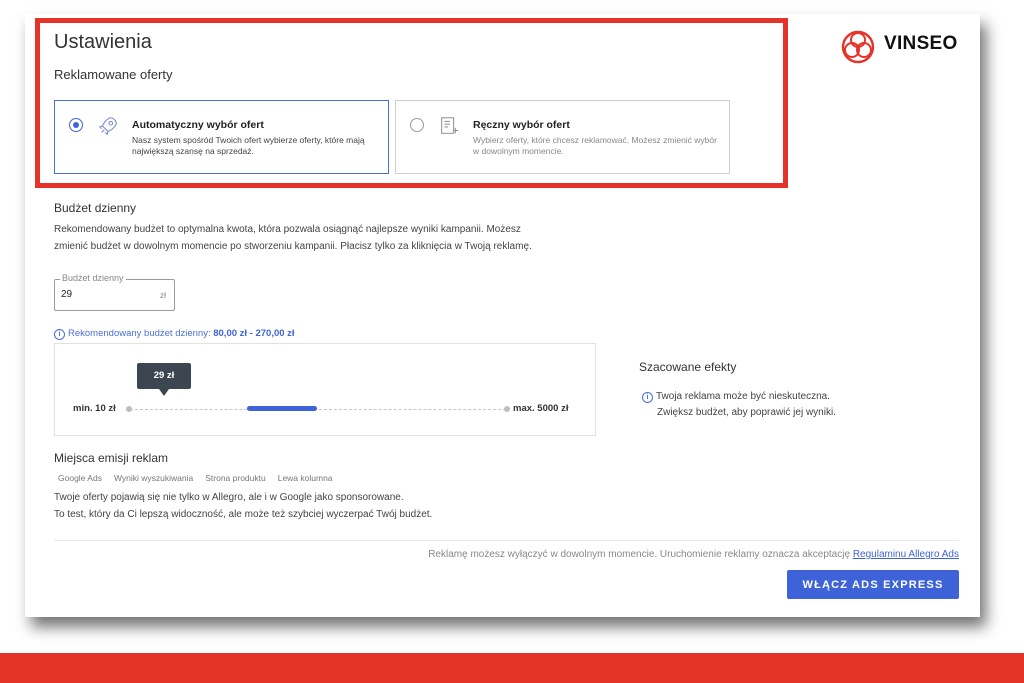  What do you see at coordinates (506, 540) in the screenshot?
I see `footer-divider` at bounding box center [506, 540].